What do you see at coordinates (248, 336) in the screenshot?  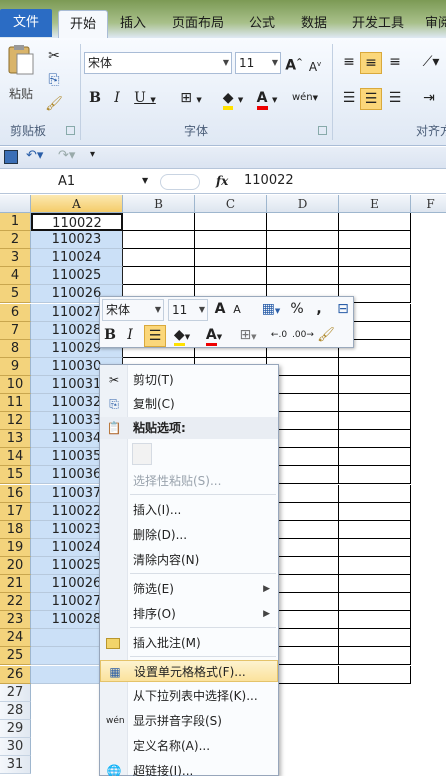 I see `mini-borders-button: ⊞▼` at bounding box center [248, 336].